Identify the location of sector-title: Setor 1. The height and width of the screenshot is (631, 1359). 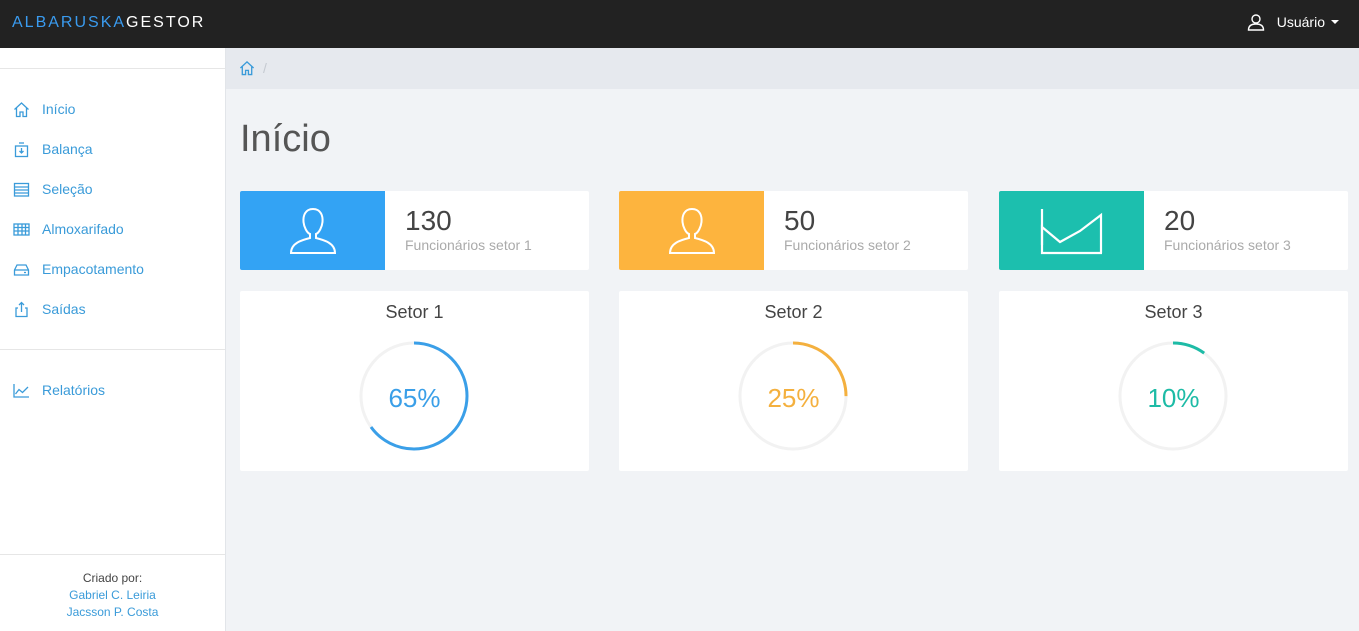
(414, 312).